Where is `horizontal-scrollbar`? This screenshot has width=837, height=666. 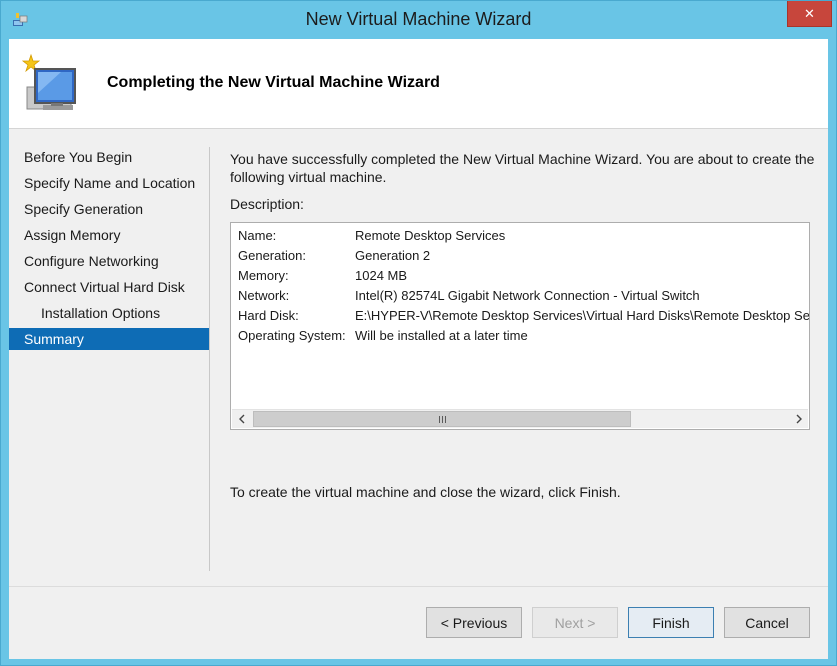
horizontal-scrollbar is located at coordinates (520, 418).